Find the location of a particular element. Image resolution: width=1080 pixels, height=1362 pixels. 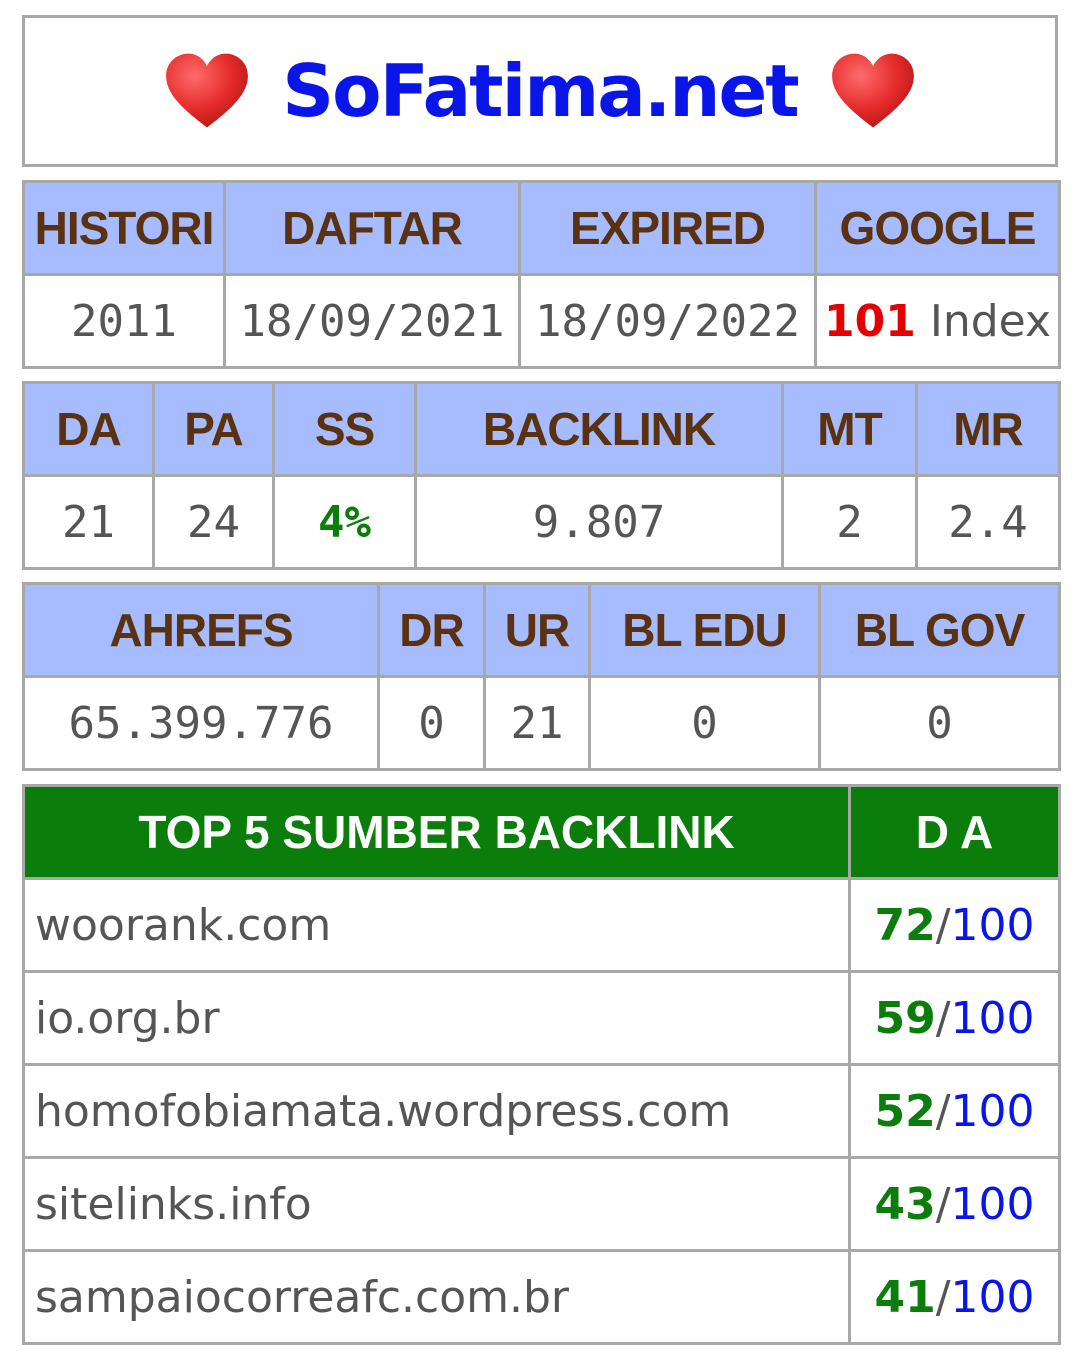

header-histori: HISTORI is located at coordinates (124, 228).